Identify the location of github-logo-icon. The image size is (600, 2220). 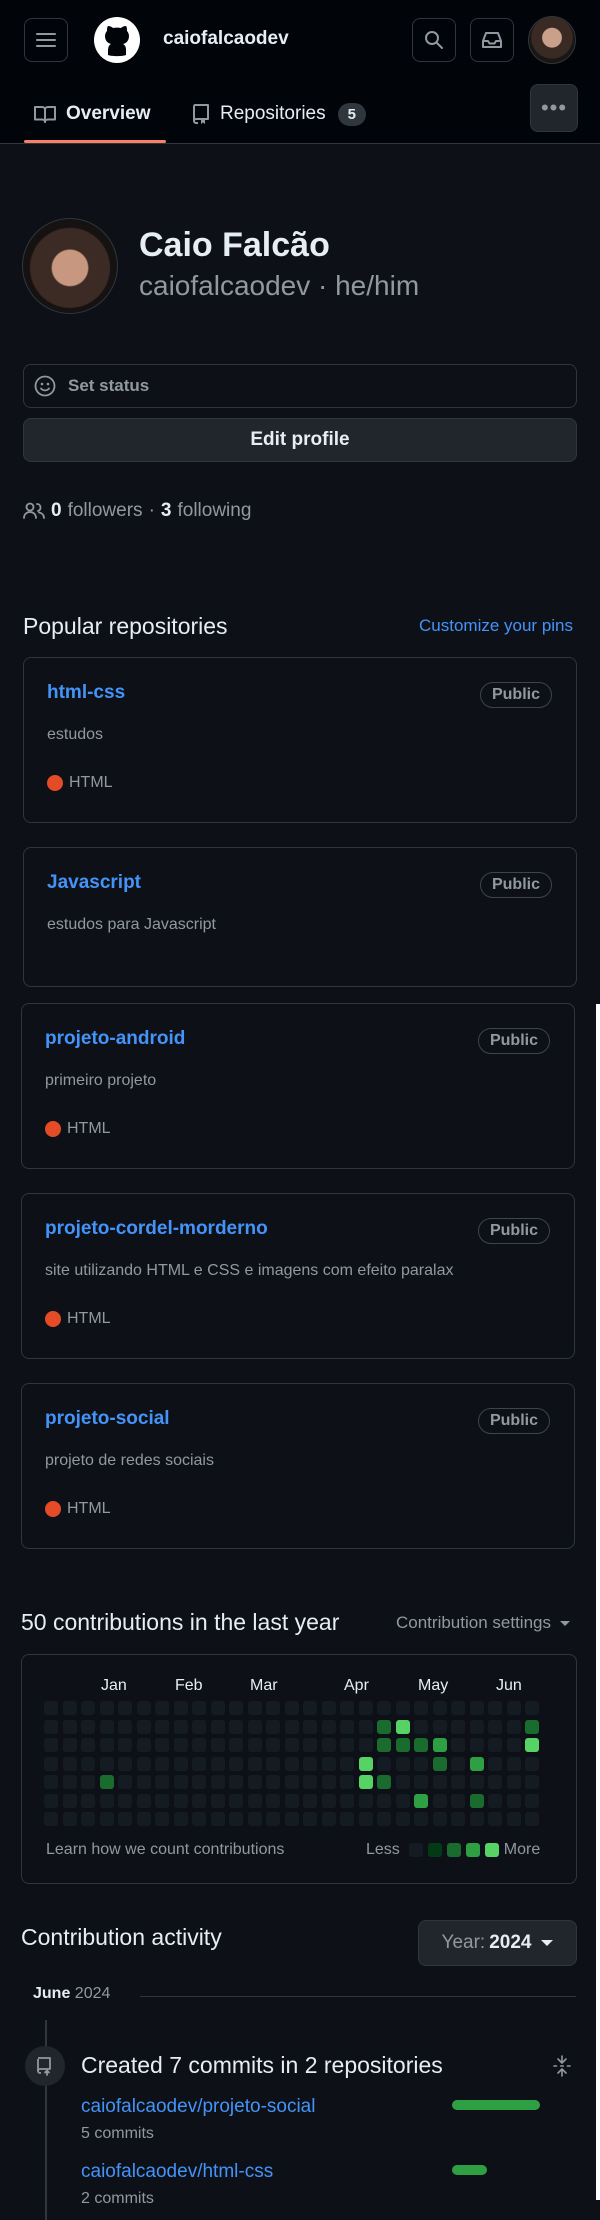
(117, 40).